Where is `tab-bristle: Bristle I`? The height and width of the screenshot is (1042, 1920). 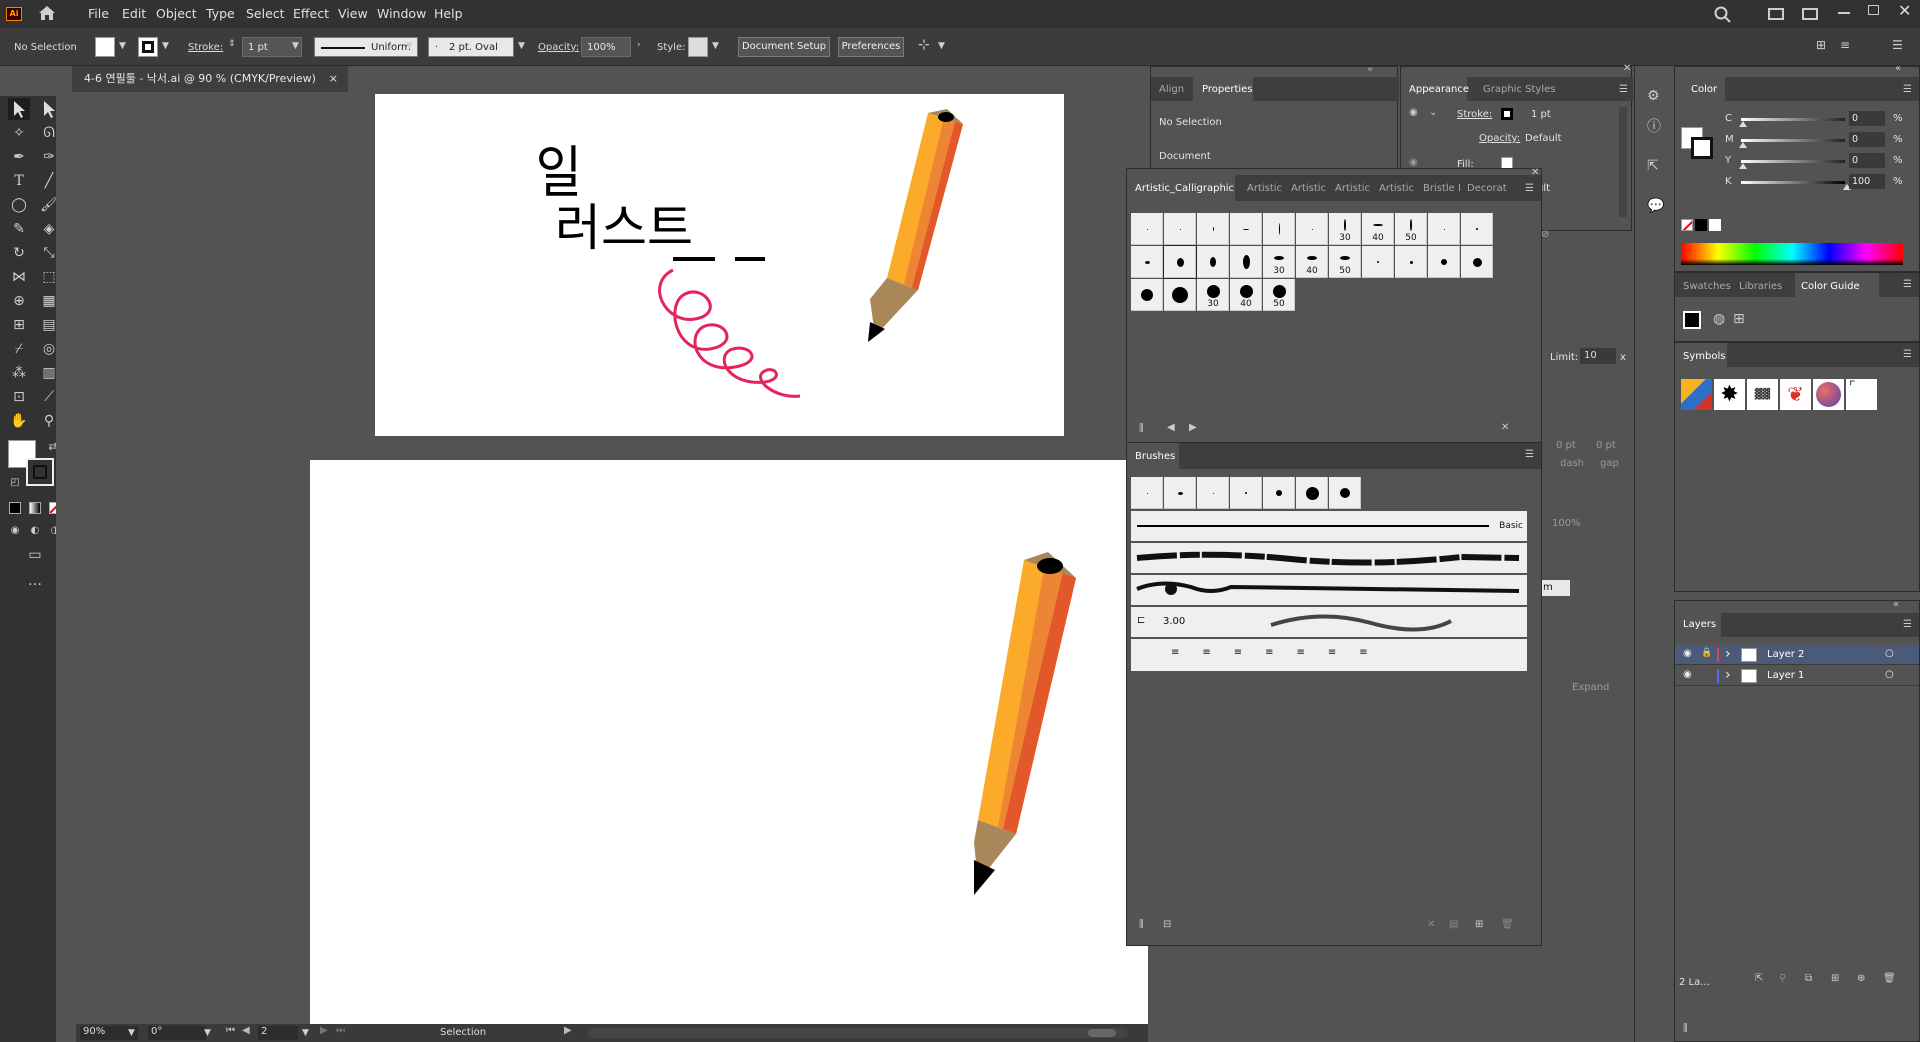
tab-bristle: Bristle I is located at coordinates (1442, 188).